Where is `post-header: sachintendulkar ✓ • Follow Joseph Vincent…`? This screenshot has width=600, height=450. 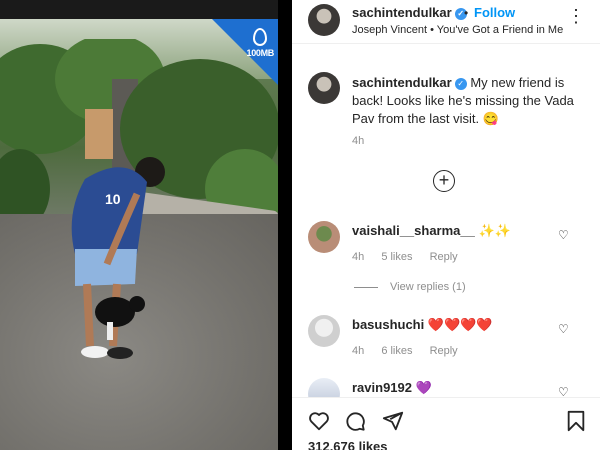 post-header: sachintendulkar ✓ • Follow Joseph Vincent… is located at coordinates (446, 22).